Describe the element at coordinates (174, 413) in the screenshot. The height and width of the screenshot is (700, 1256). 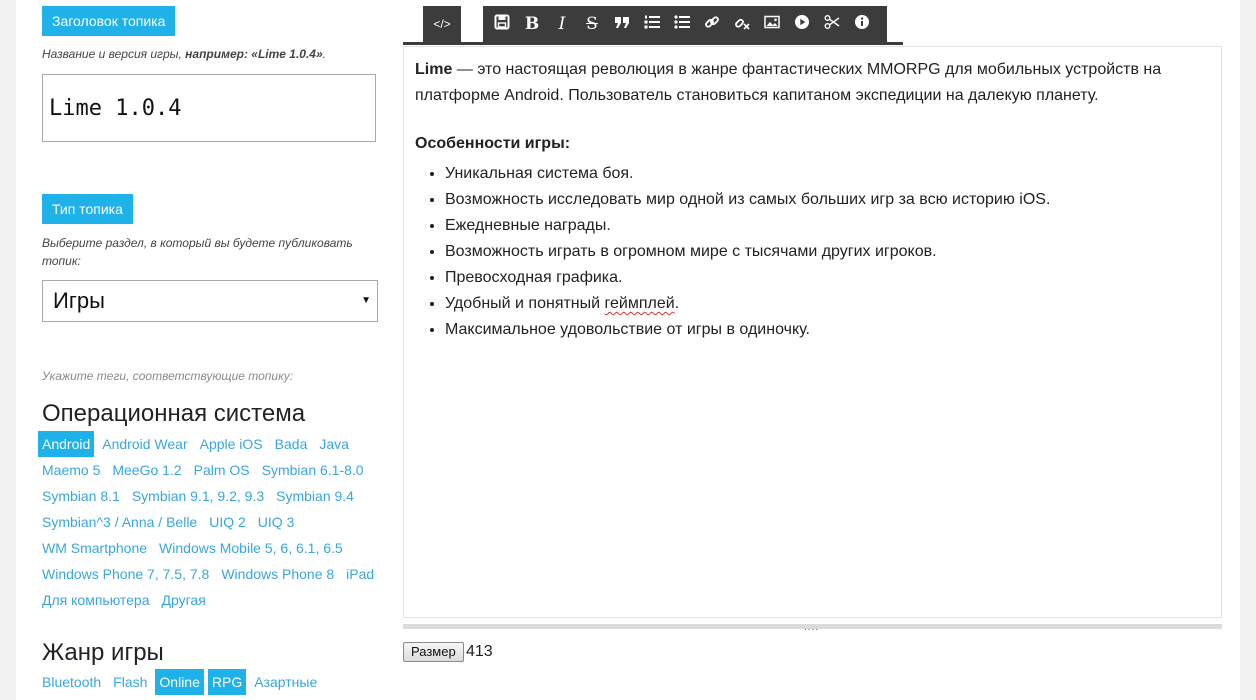
I see `os-section-title: Операционная система` at that location.